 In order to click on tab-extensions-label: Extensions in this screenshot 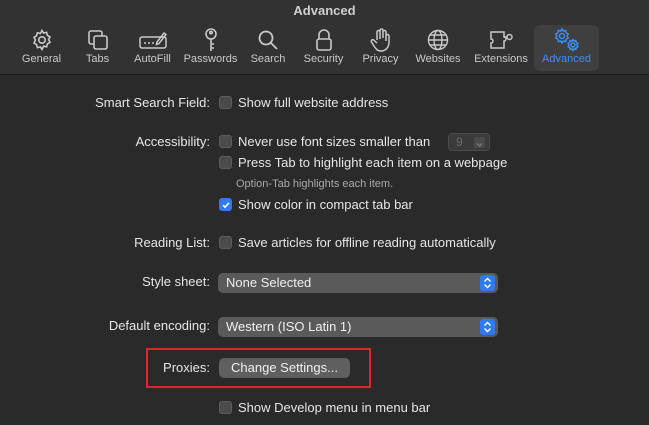, I will do `click(501, 59)`.